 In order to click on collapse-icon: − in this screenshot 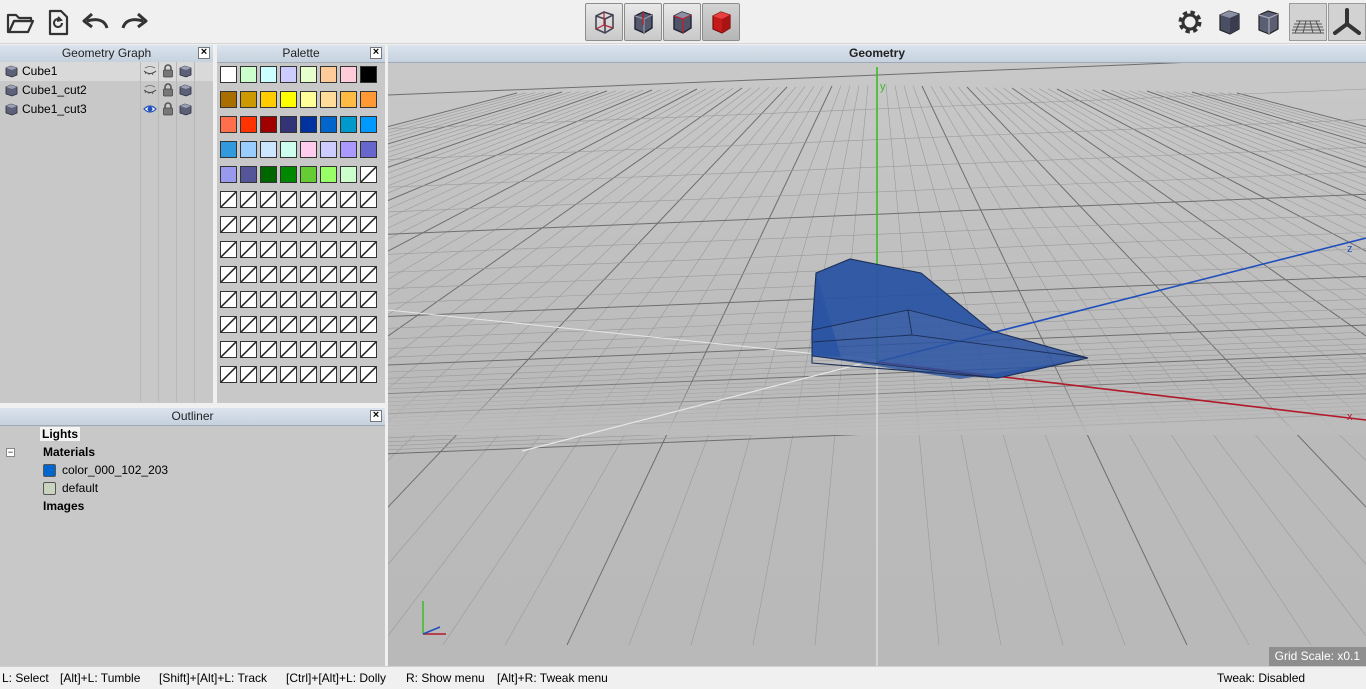, I will do `click(10, 452)`.